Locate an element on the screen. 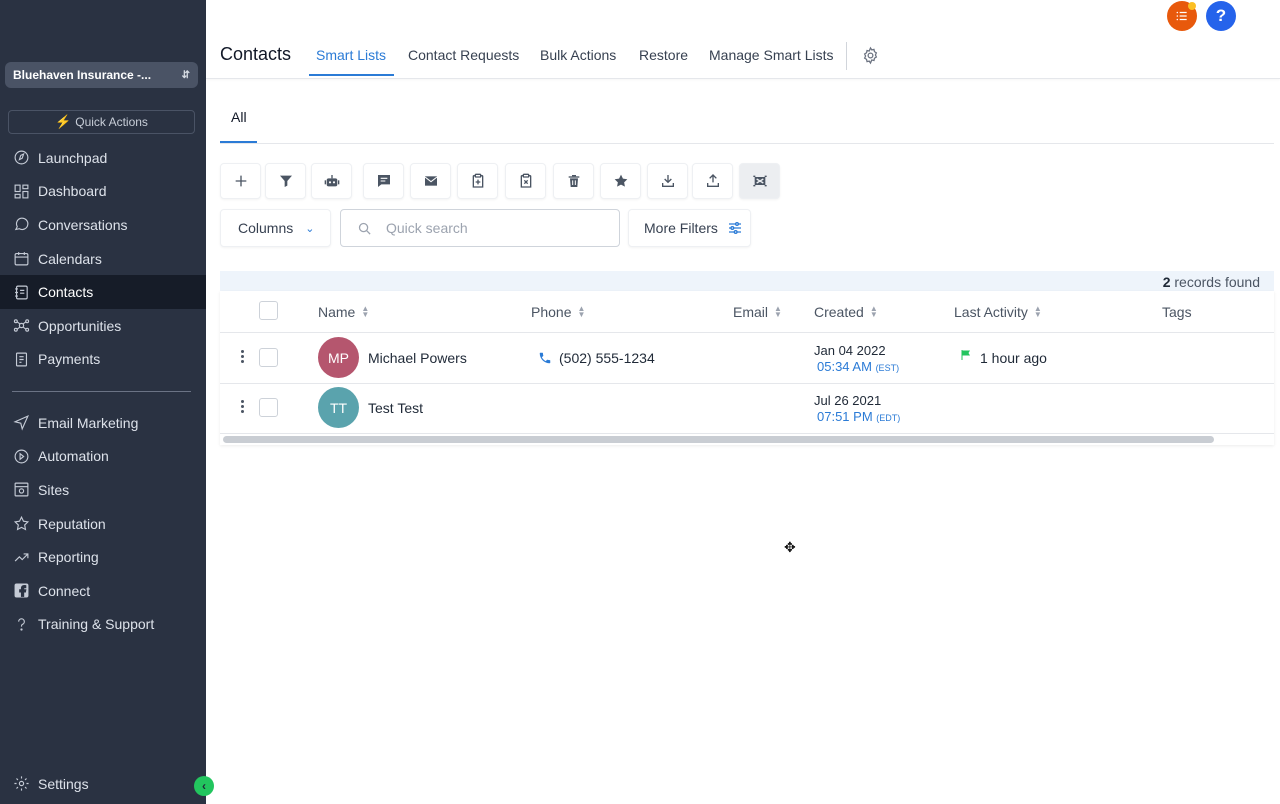 Image resolution: width=1280 pixels, height=804 pixels. column-header-label: Name is located at coordinates (337, 312).